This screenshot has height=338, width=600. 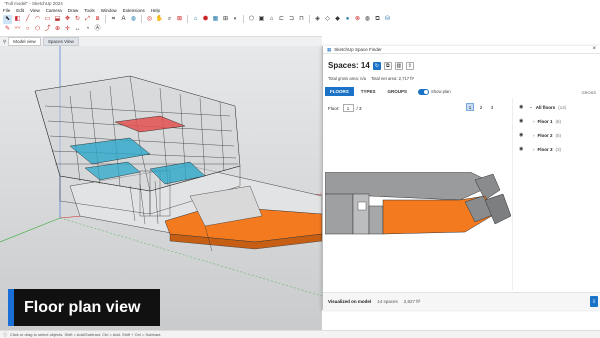 What do you see at coordinates (20, 10) in the screenshot?
I see `menu-edit: Edit` at bounding box center [20, 10].